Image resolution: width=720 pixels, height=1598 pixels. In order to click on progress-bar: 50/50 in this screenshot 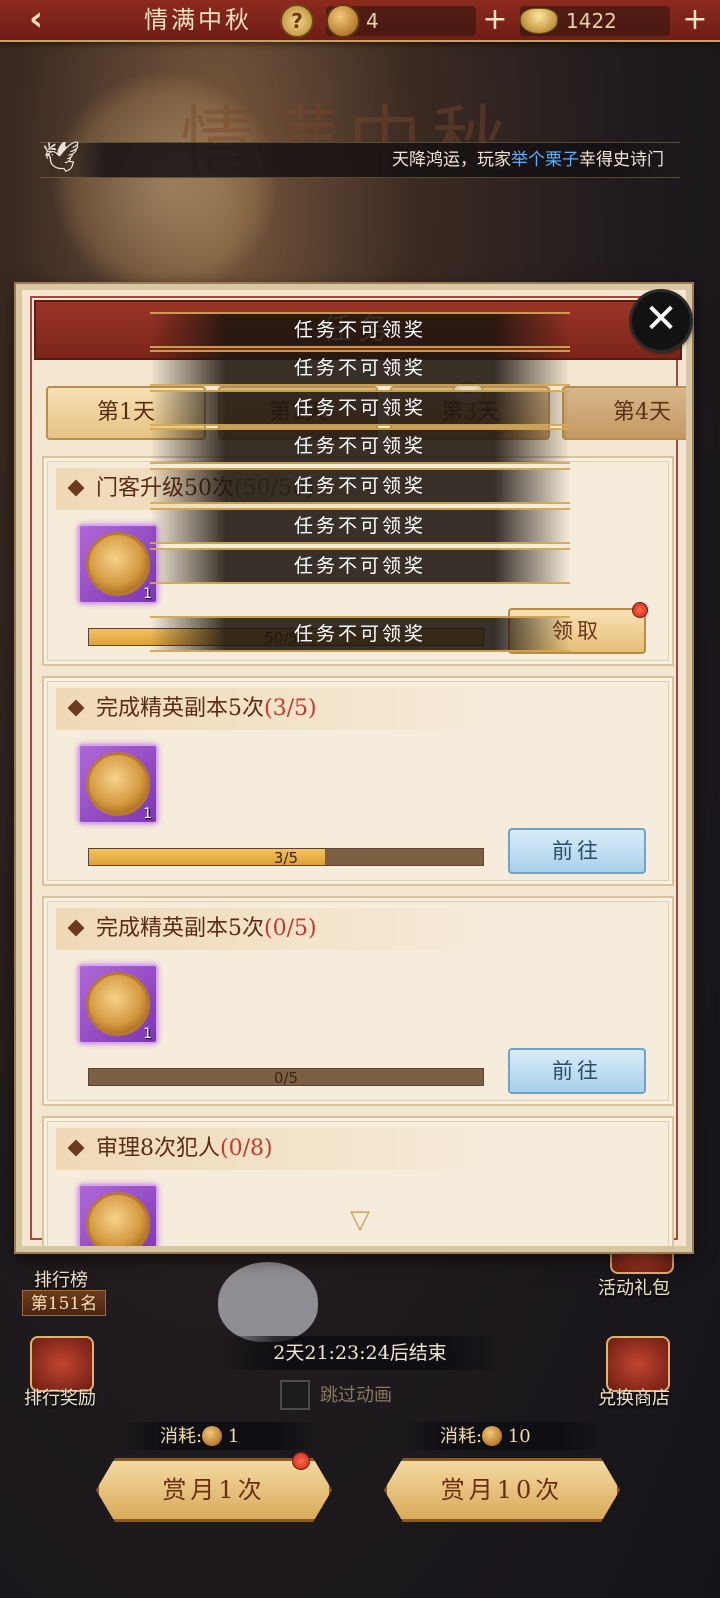, I will do `click(286, 637)`.